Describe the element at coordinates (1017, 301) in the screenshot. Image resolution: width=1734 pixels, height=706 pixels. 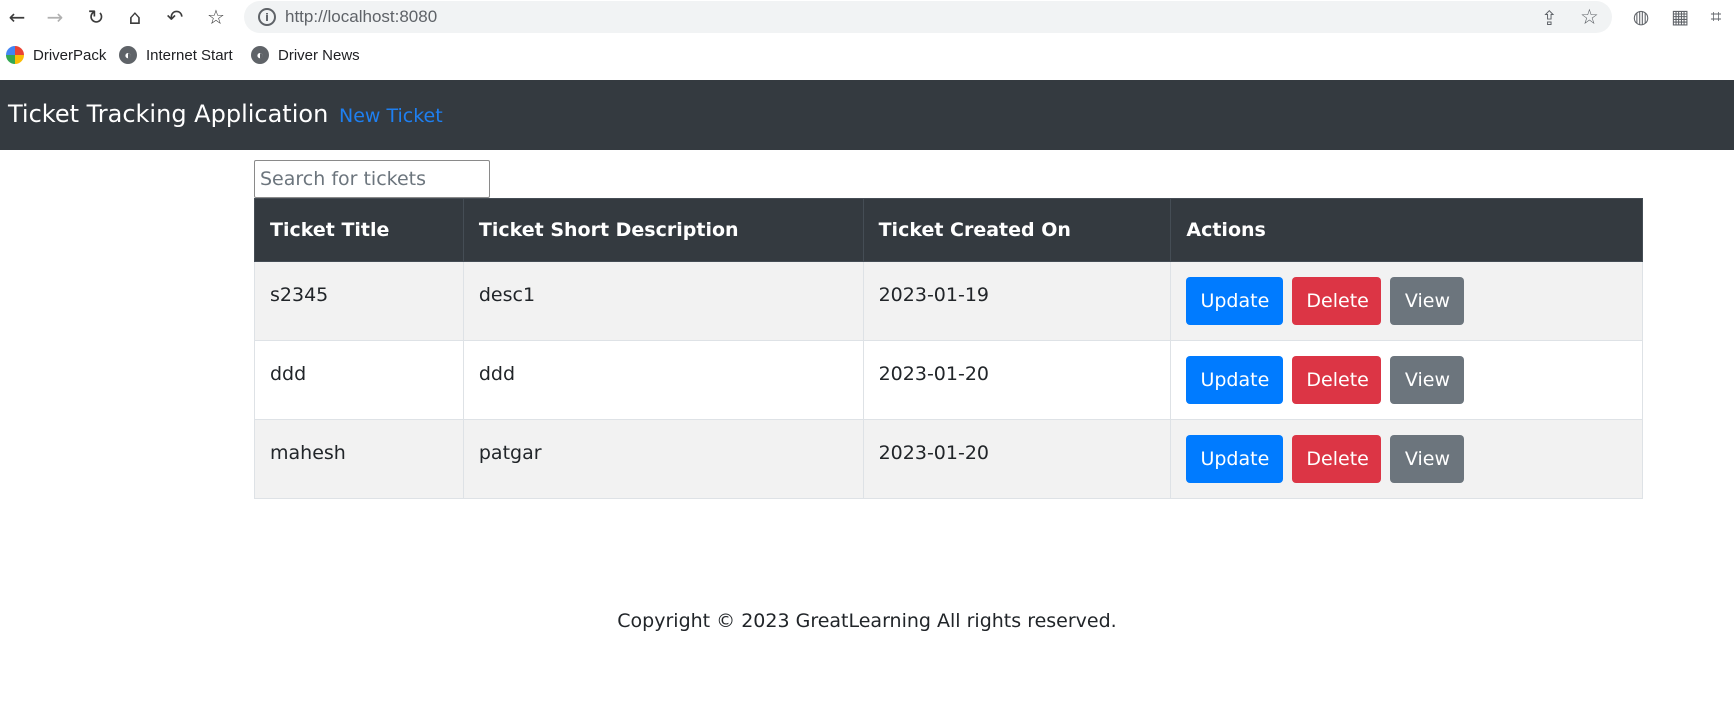
I see `cell-ticket-created-on: 2023-01-19` at that location.